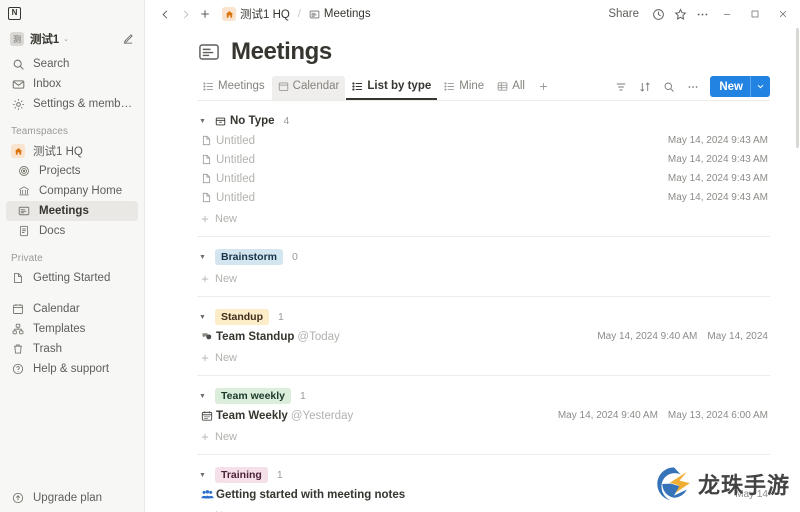  What do you see at coordinates (760, 86) in the screenshot?
I see `chevron-down-icon` at bounding box center [760, 86].